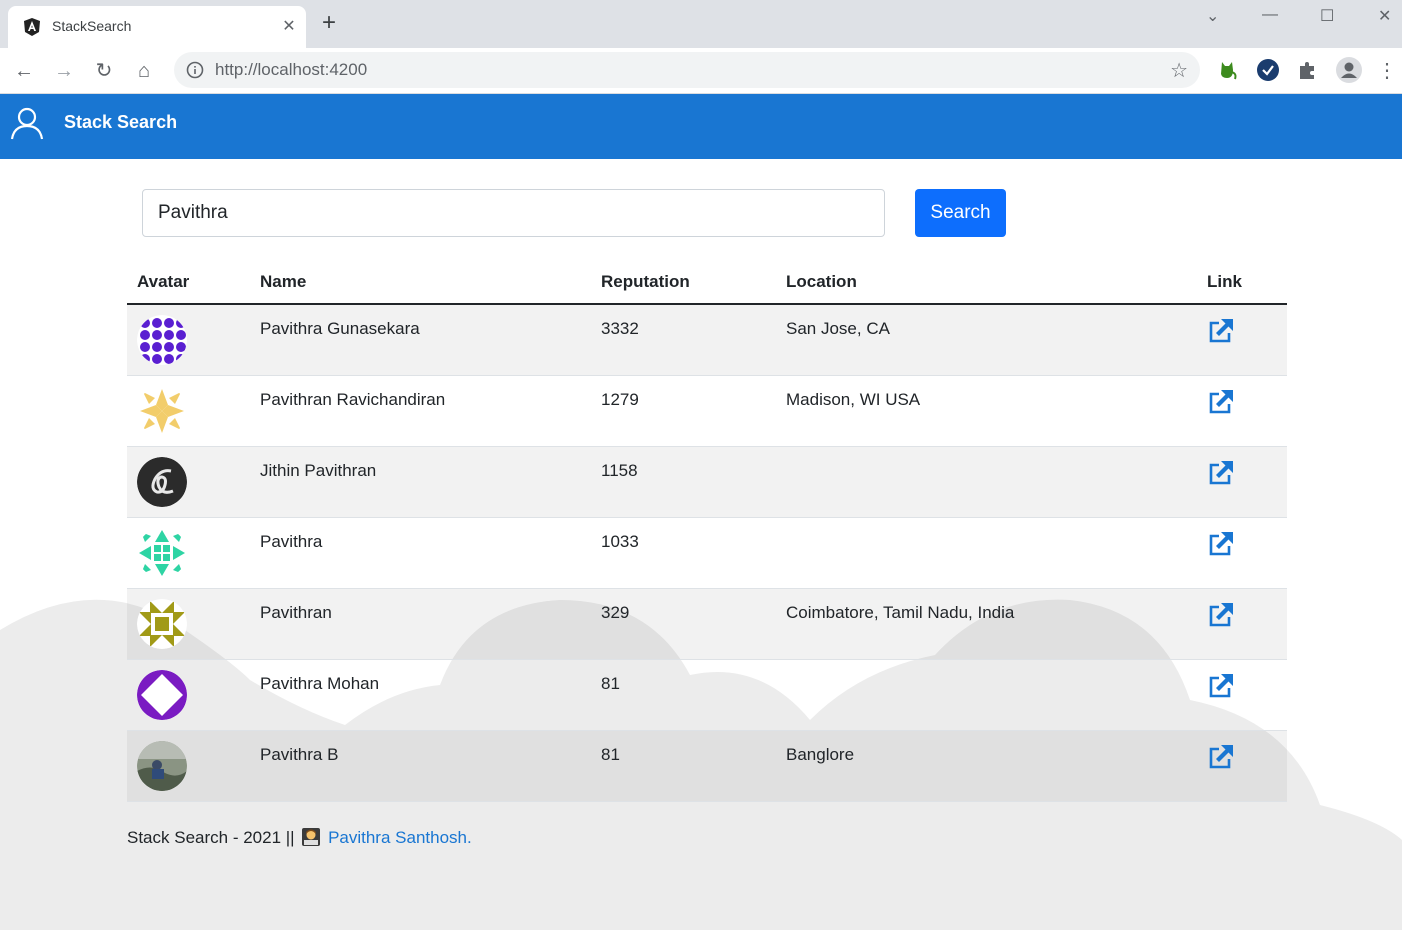  Describe the element at coordinates (400, 837) in the screenshot. I see `author-link: Pavithra Santhosh.` at that location.